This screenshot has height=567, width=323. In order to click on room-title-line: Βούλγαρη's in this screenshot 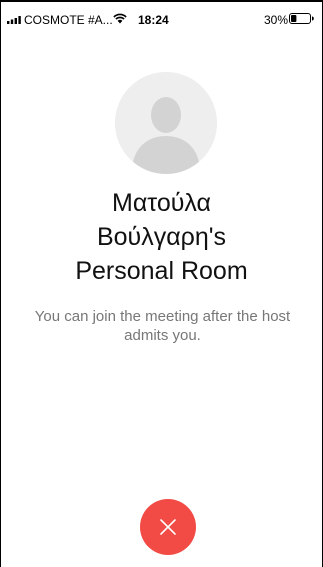, I will do `click(161, 237)`.